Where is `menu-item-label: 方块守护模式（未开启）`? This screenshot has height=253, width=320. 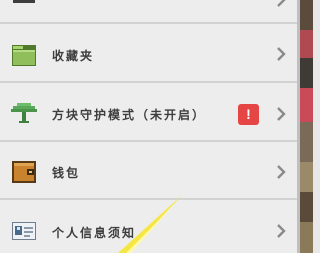 menu-item-label: 方块守护模式（未开启） is located at coordinates (129, 115).